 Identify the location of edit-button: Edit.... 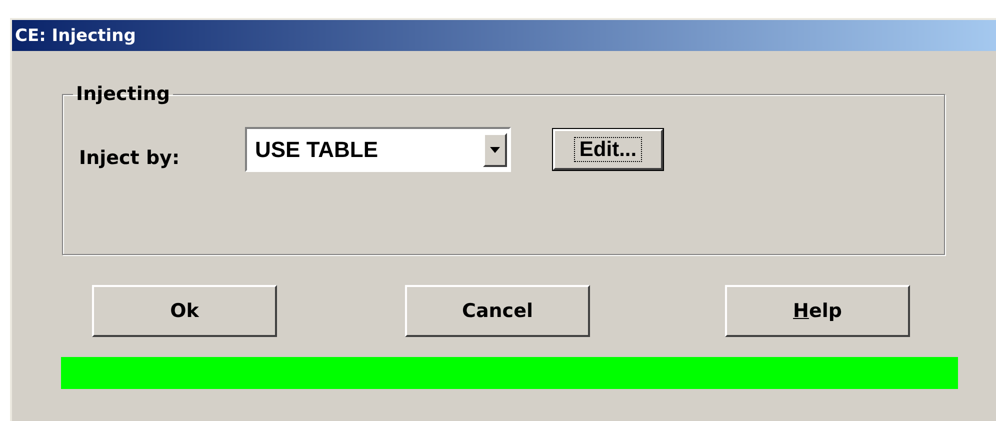
(608, 149).